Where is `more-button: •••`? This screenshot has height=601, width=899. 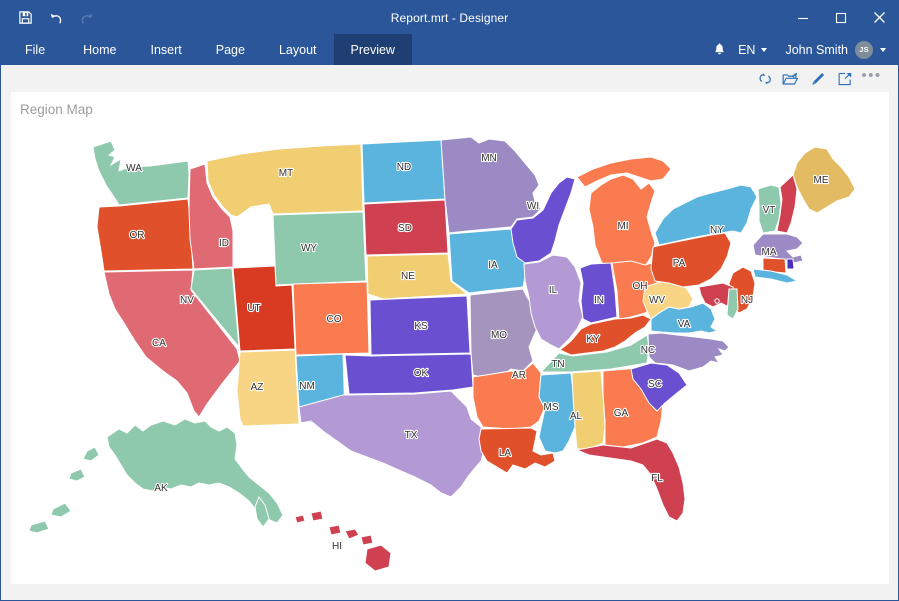
more-button: ••• is located at coordinates (871, 79).